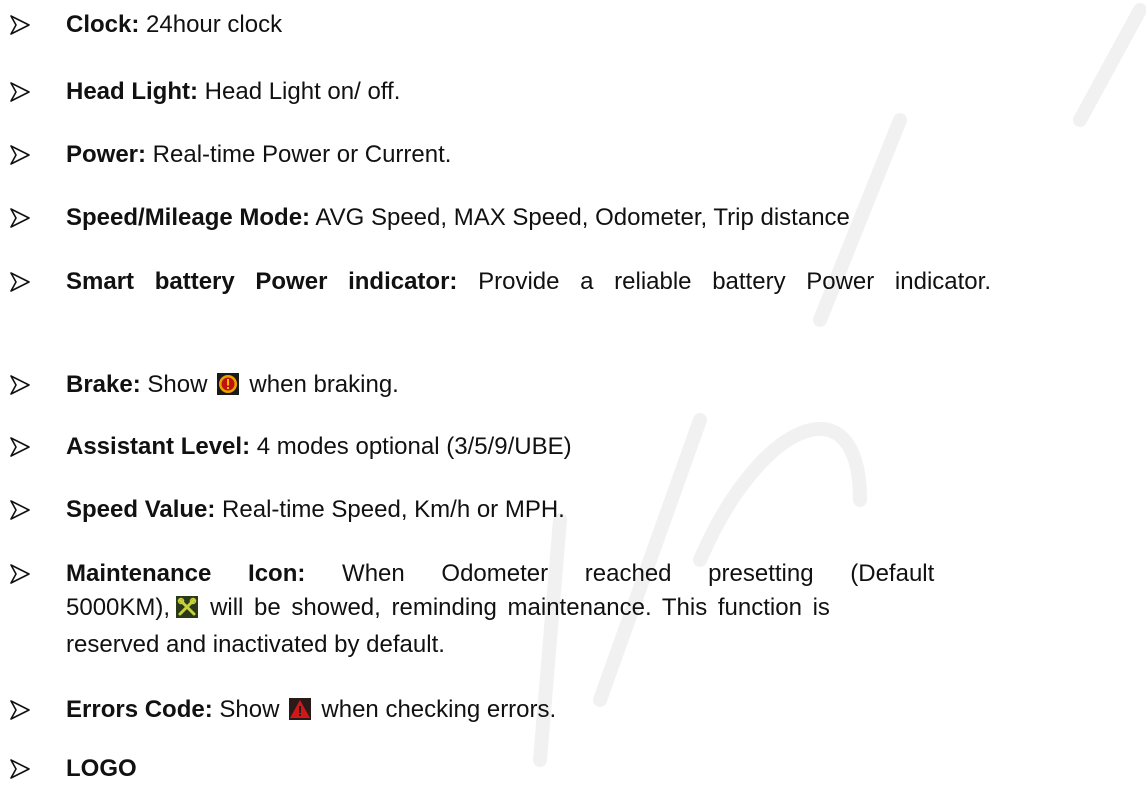 The image size is (1146, 786). I want to click on item-description-line3: reserved and inactivated by default., so click(255, 644).